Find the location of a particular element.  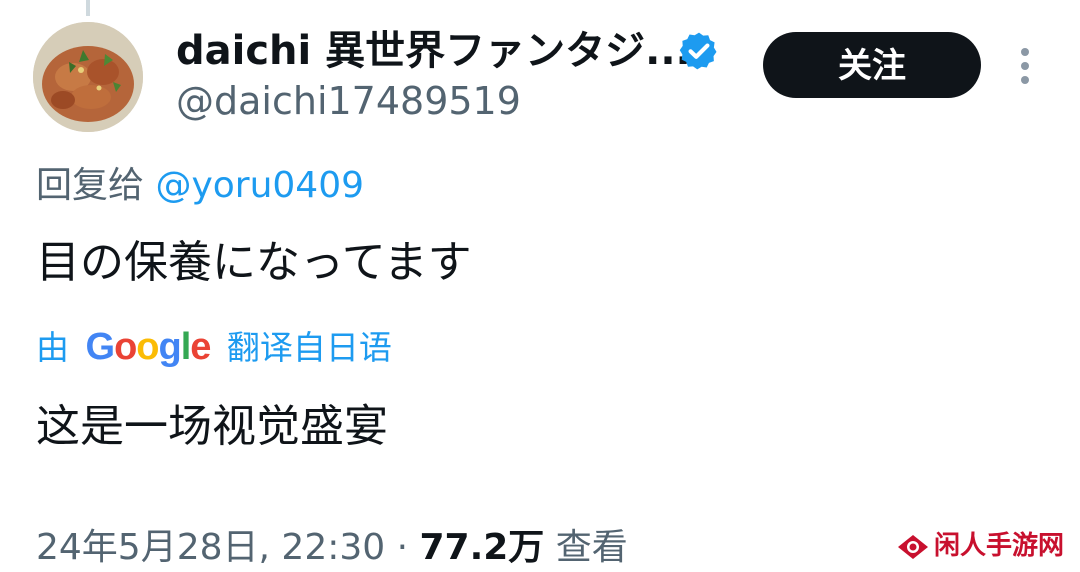

reply-prefix: 回复给 is located at coordinates (96, 185).